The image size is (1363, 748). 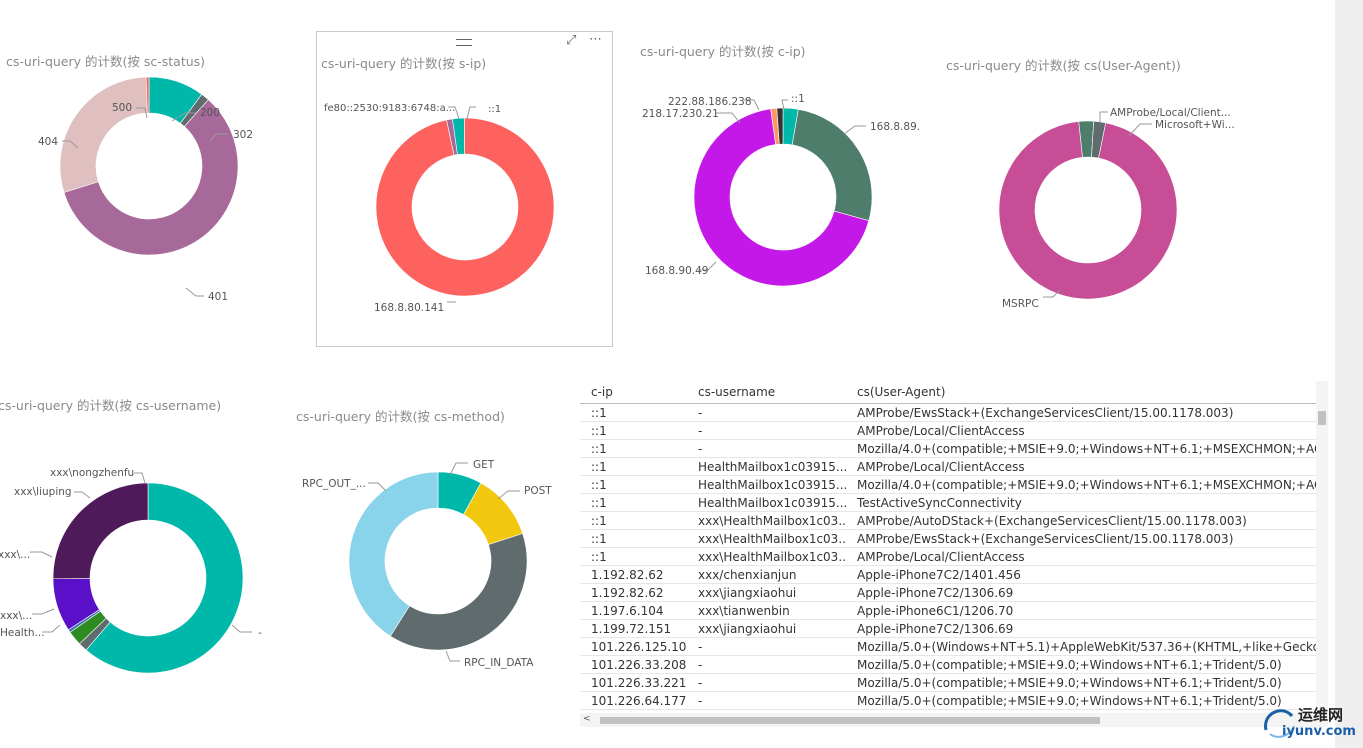 What do you see at coordinates (710, 102) in the screenshot?
I see `slice-label-222: 222.88.186.238` at bounding box center [710, 102].